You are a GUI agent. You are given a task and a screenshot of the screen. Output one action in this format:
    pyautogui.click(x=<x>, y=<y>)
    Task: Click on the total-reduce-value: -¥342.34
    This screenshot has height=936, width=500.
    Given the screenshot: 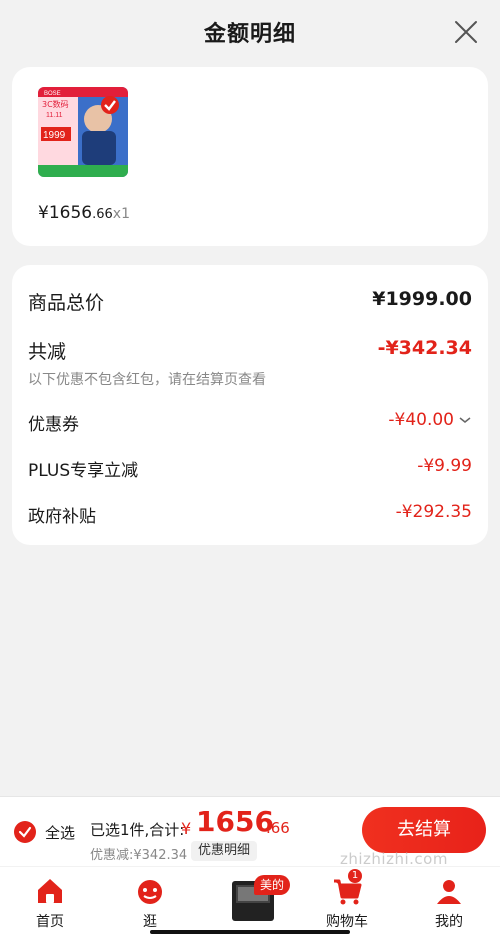 What is the action you would take?
    pyautogui.click(x=424, y=348)
    